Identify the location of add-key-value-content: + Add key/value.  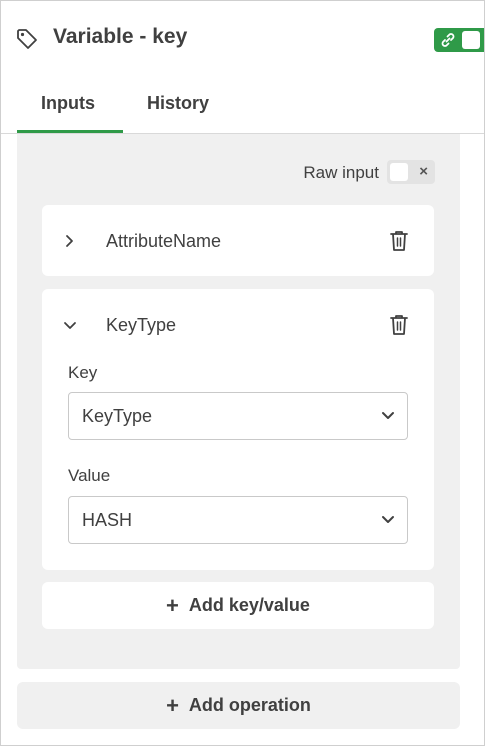
(238, 605).